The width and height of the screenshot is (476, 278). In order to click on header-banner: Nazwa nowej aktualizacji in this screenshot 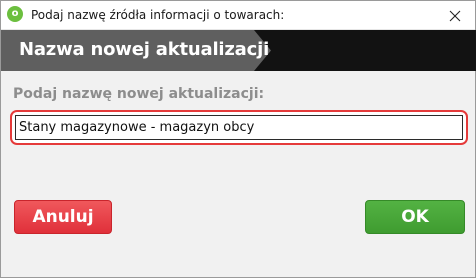, I will do `click(238, 50)`.